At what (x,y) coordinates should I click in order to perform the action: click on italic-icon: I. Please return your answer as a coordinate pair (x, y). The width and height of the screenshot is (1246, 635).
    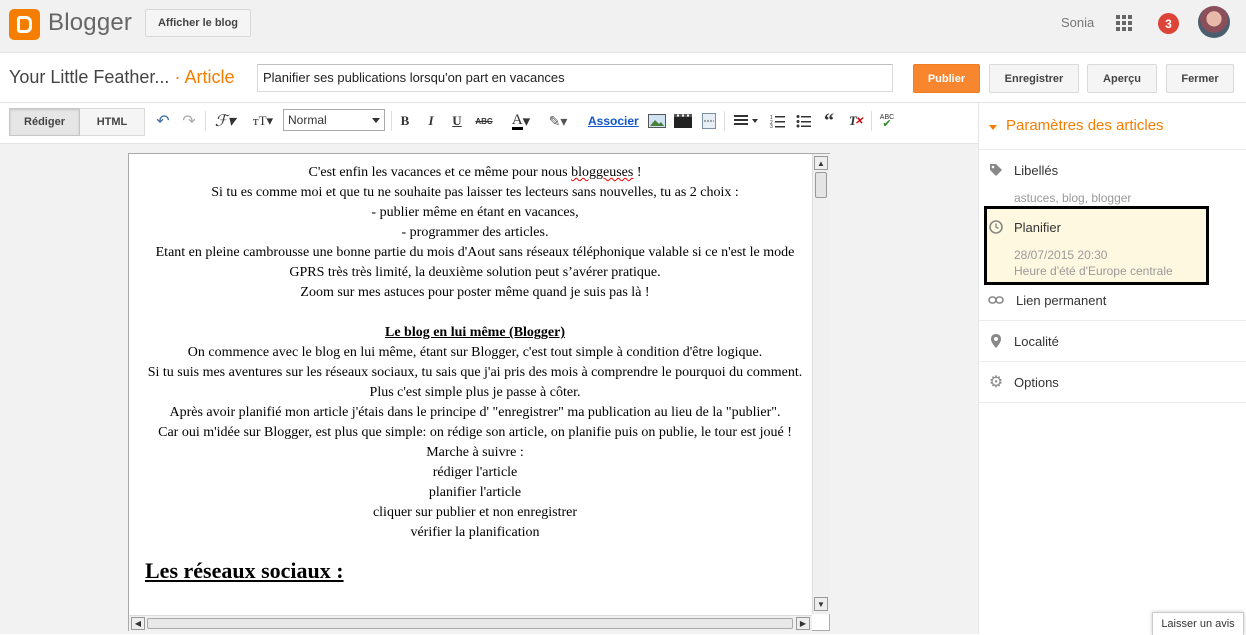
    Looking at the image, I should click on (431, 121).